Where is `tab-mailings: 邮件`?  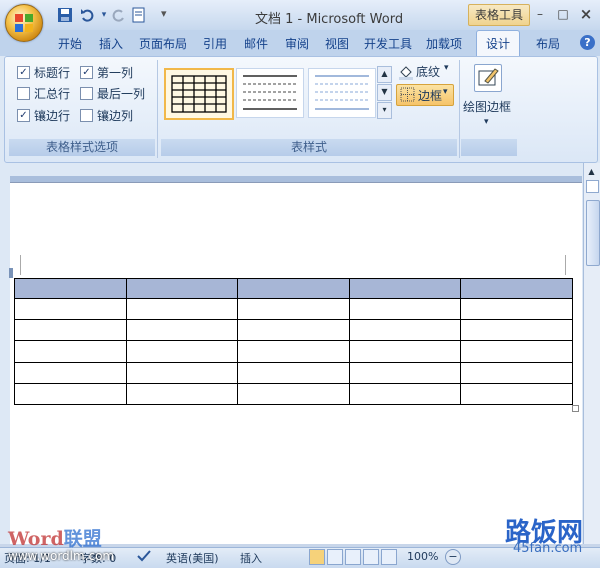 tab-mailings: 邮件 is located at coordinates (256, 44).